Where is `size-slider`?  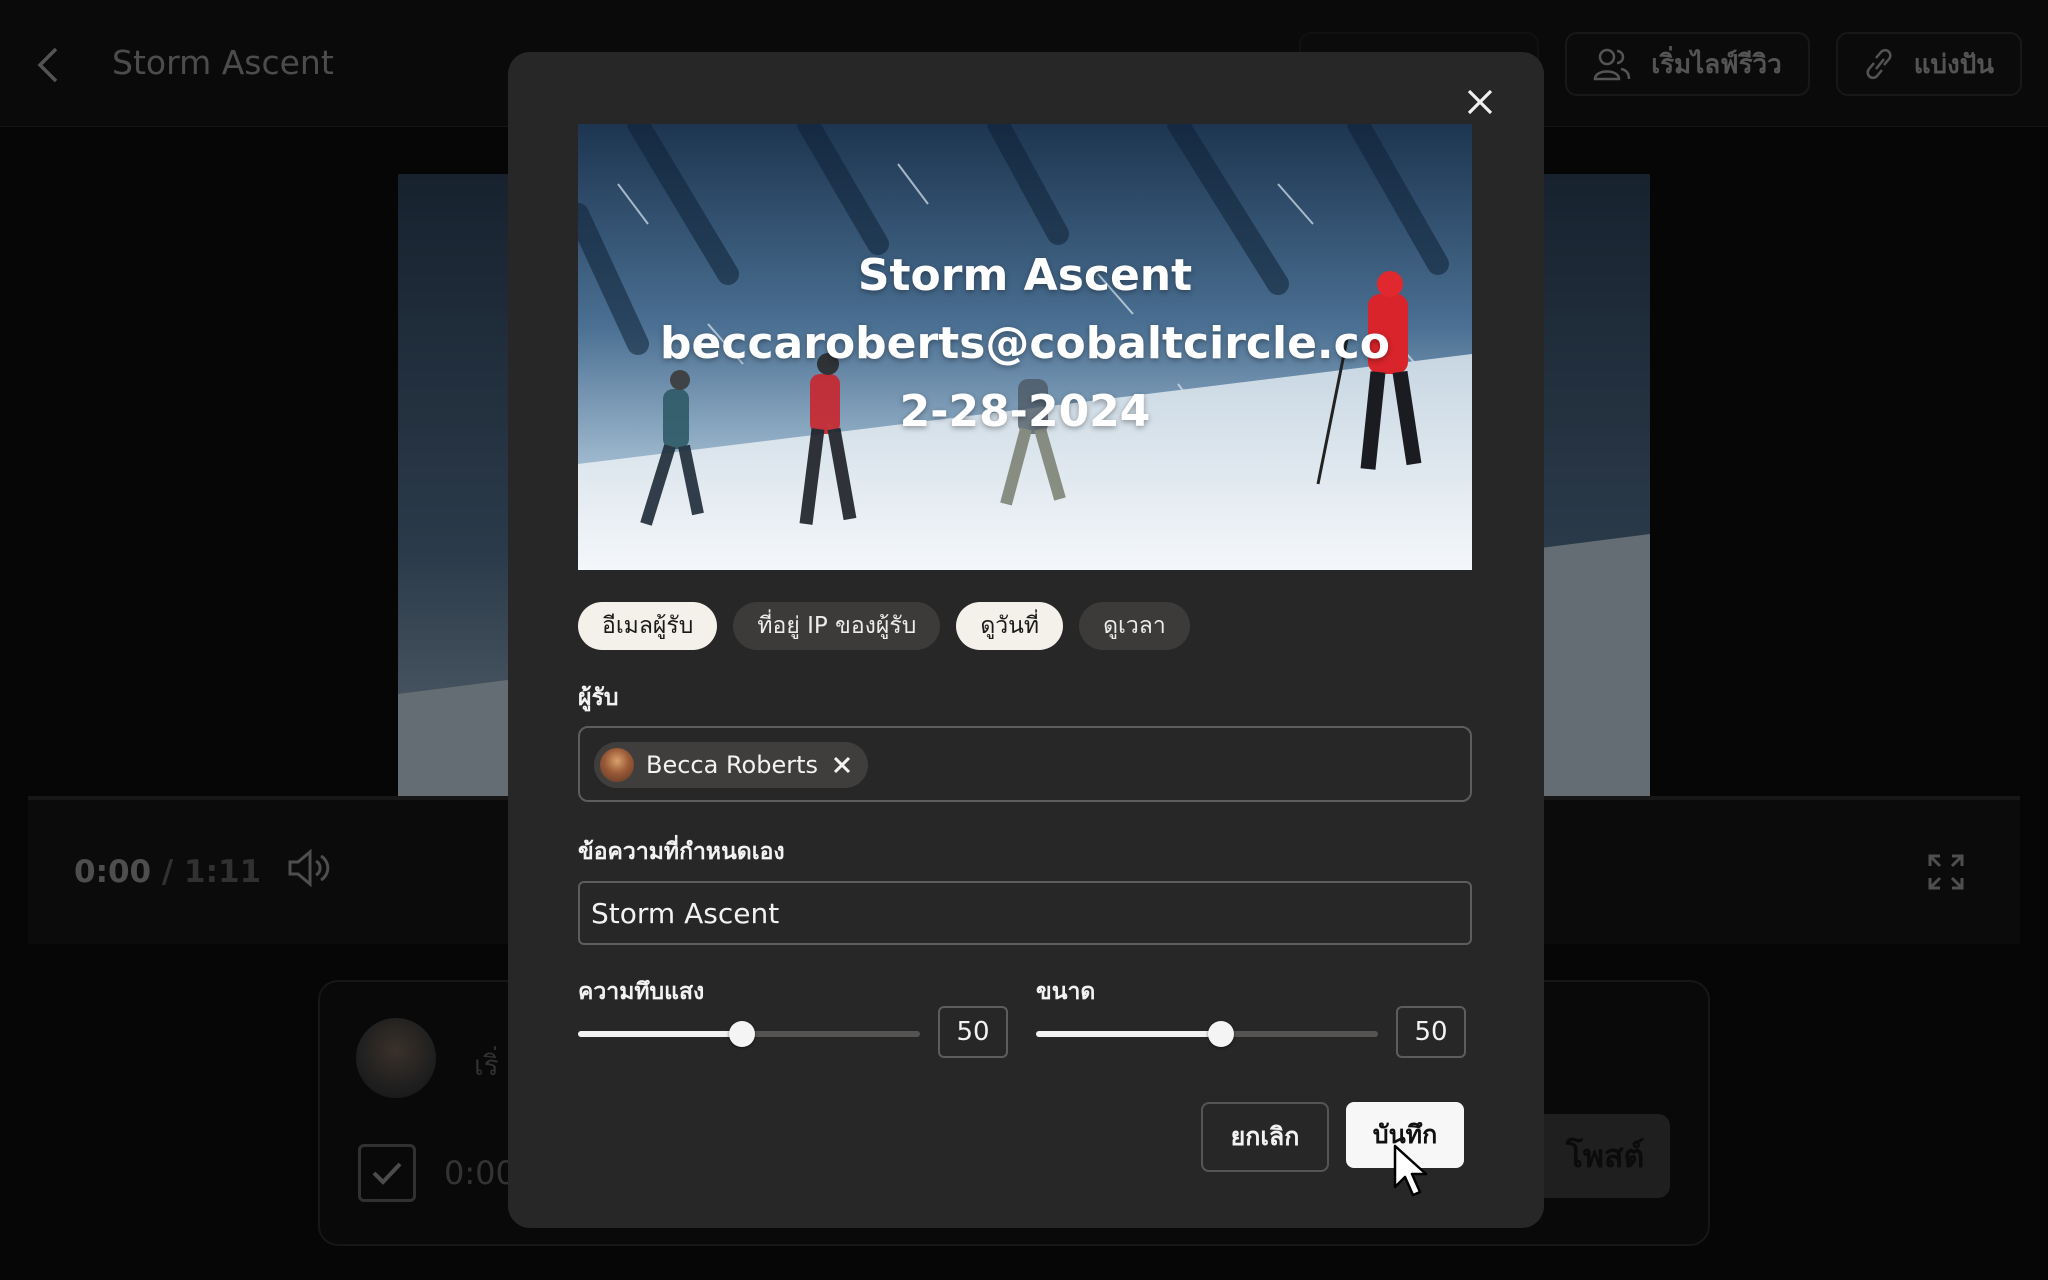 size-slider is located at coordinates (1207, 1034).